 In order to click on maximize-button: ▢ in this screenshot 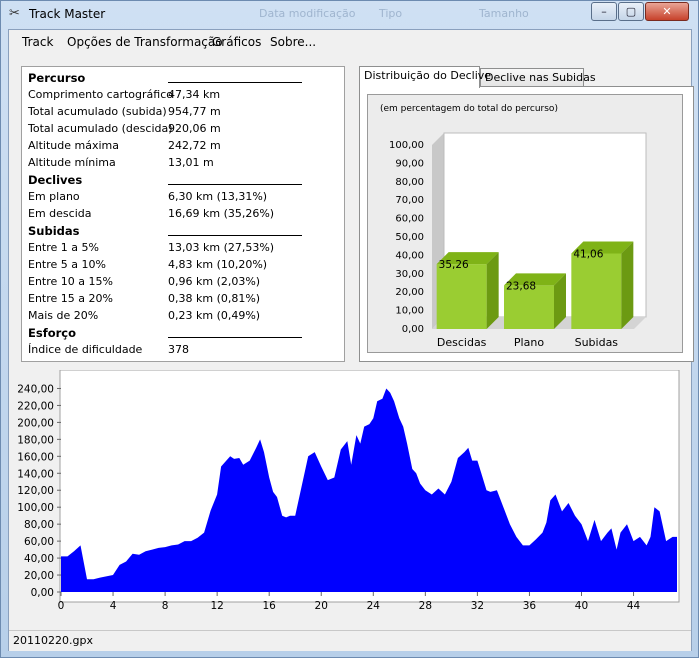, I will do `click(631, 11)`.